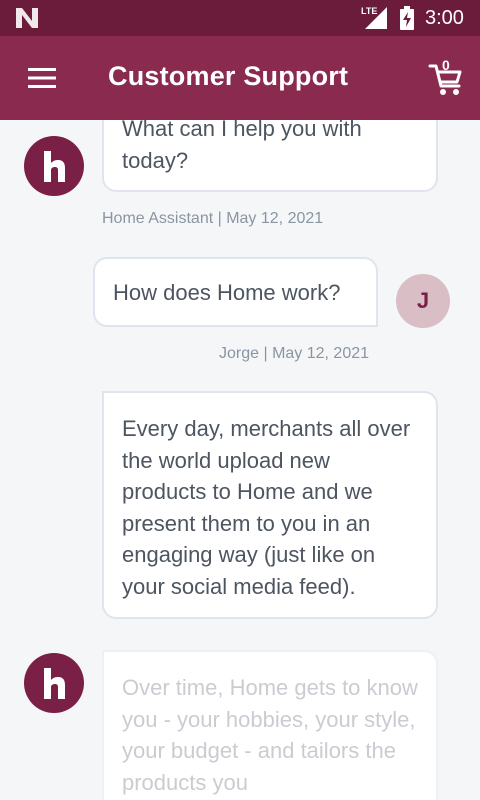 This screenshot has height=800, width=480. Describe the element at coordinates (242, 146) in the screenshot. I see `message-text: What can I help you with today?` at that location.